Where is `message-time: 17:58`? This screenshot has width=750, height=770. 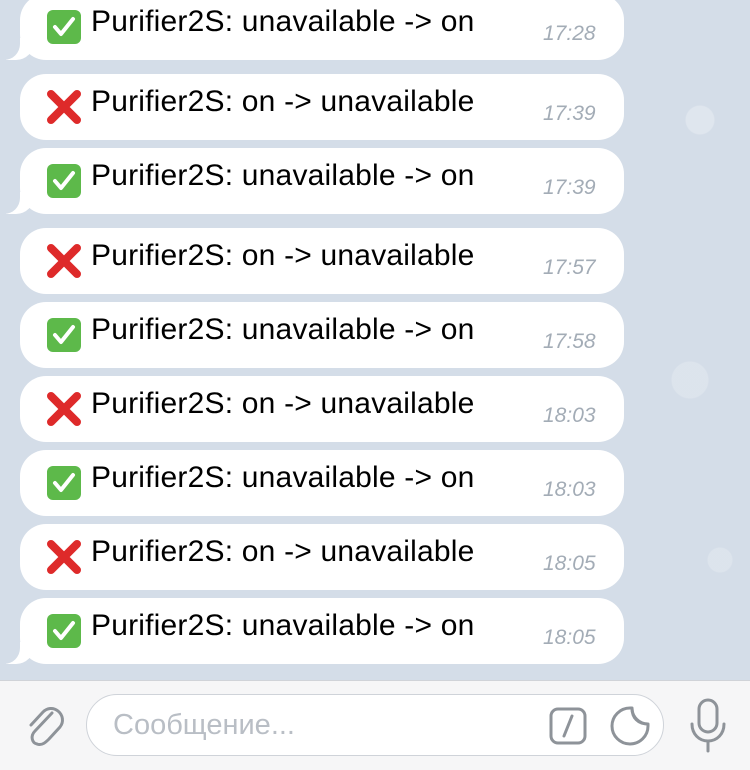 message-time: 17:58 is located at coordinates (569, 341).